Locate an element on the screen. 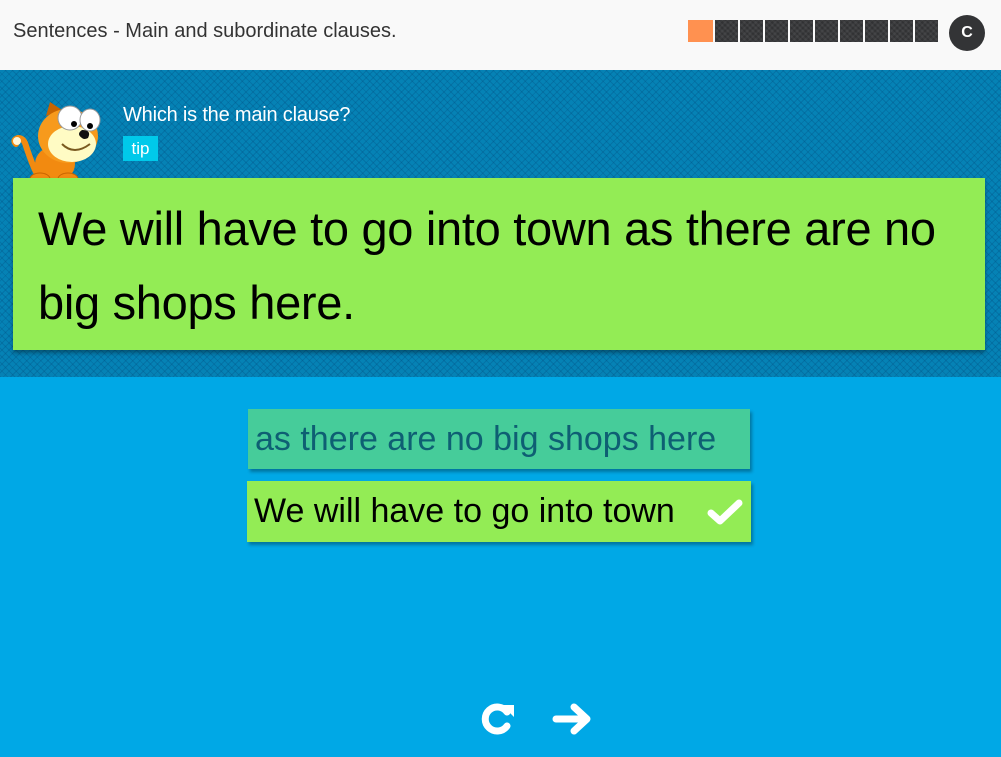 Image resolution: width=1001 pixels, height=757 pixels. answer-option-main-correct: We will have to go into town is located at coordinates (499, 511).